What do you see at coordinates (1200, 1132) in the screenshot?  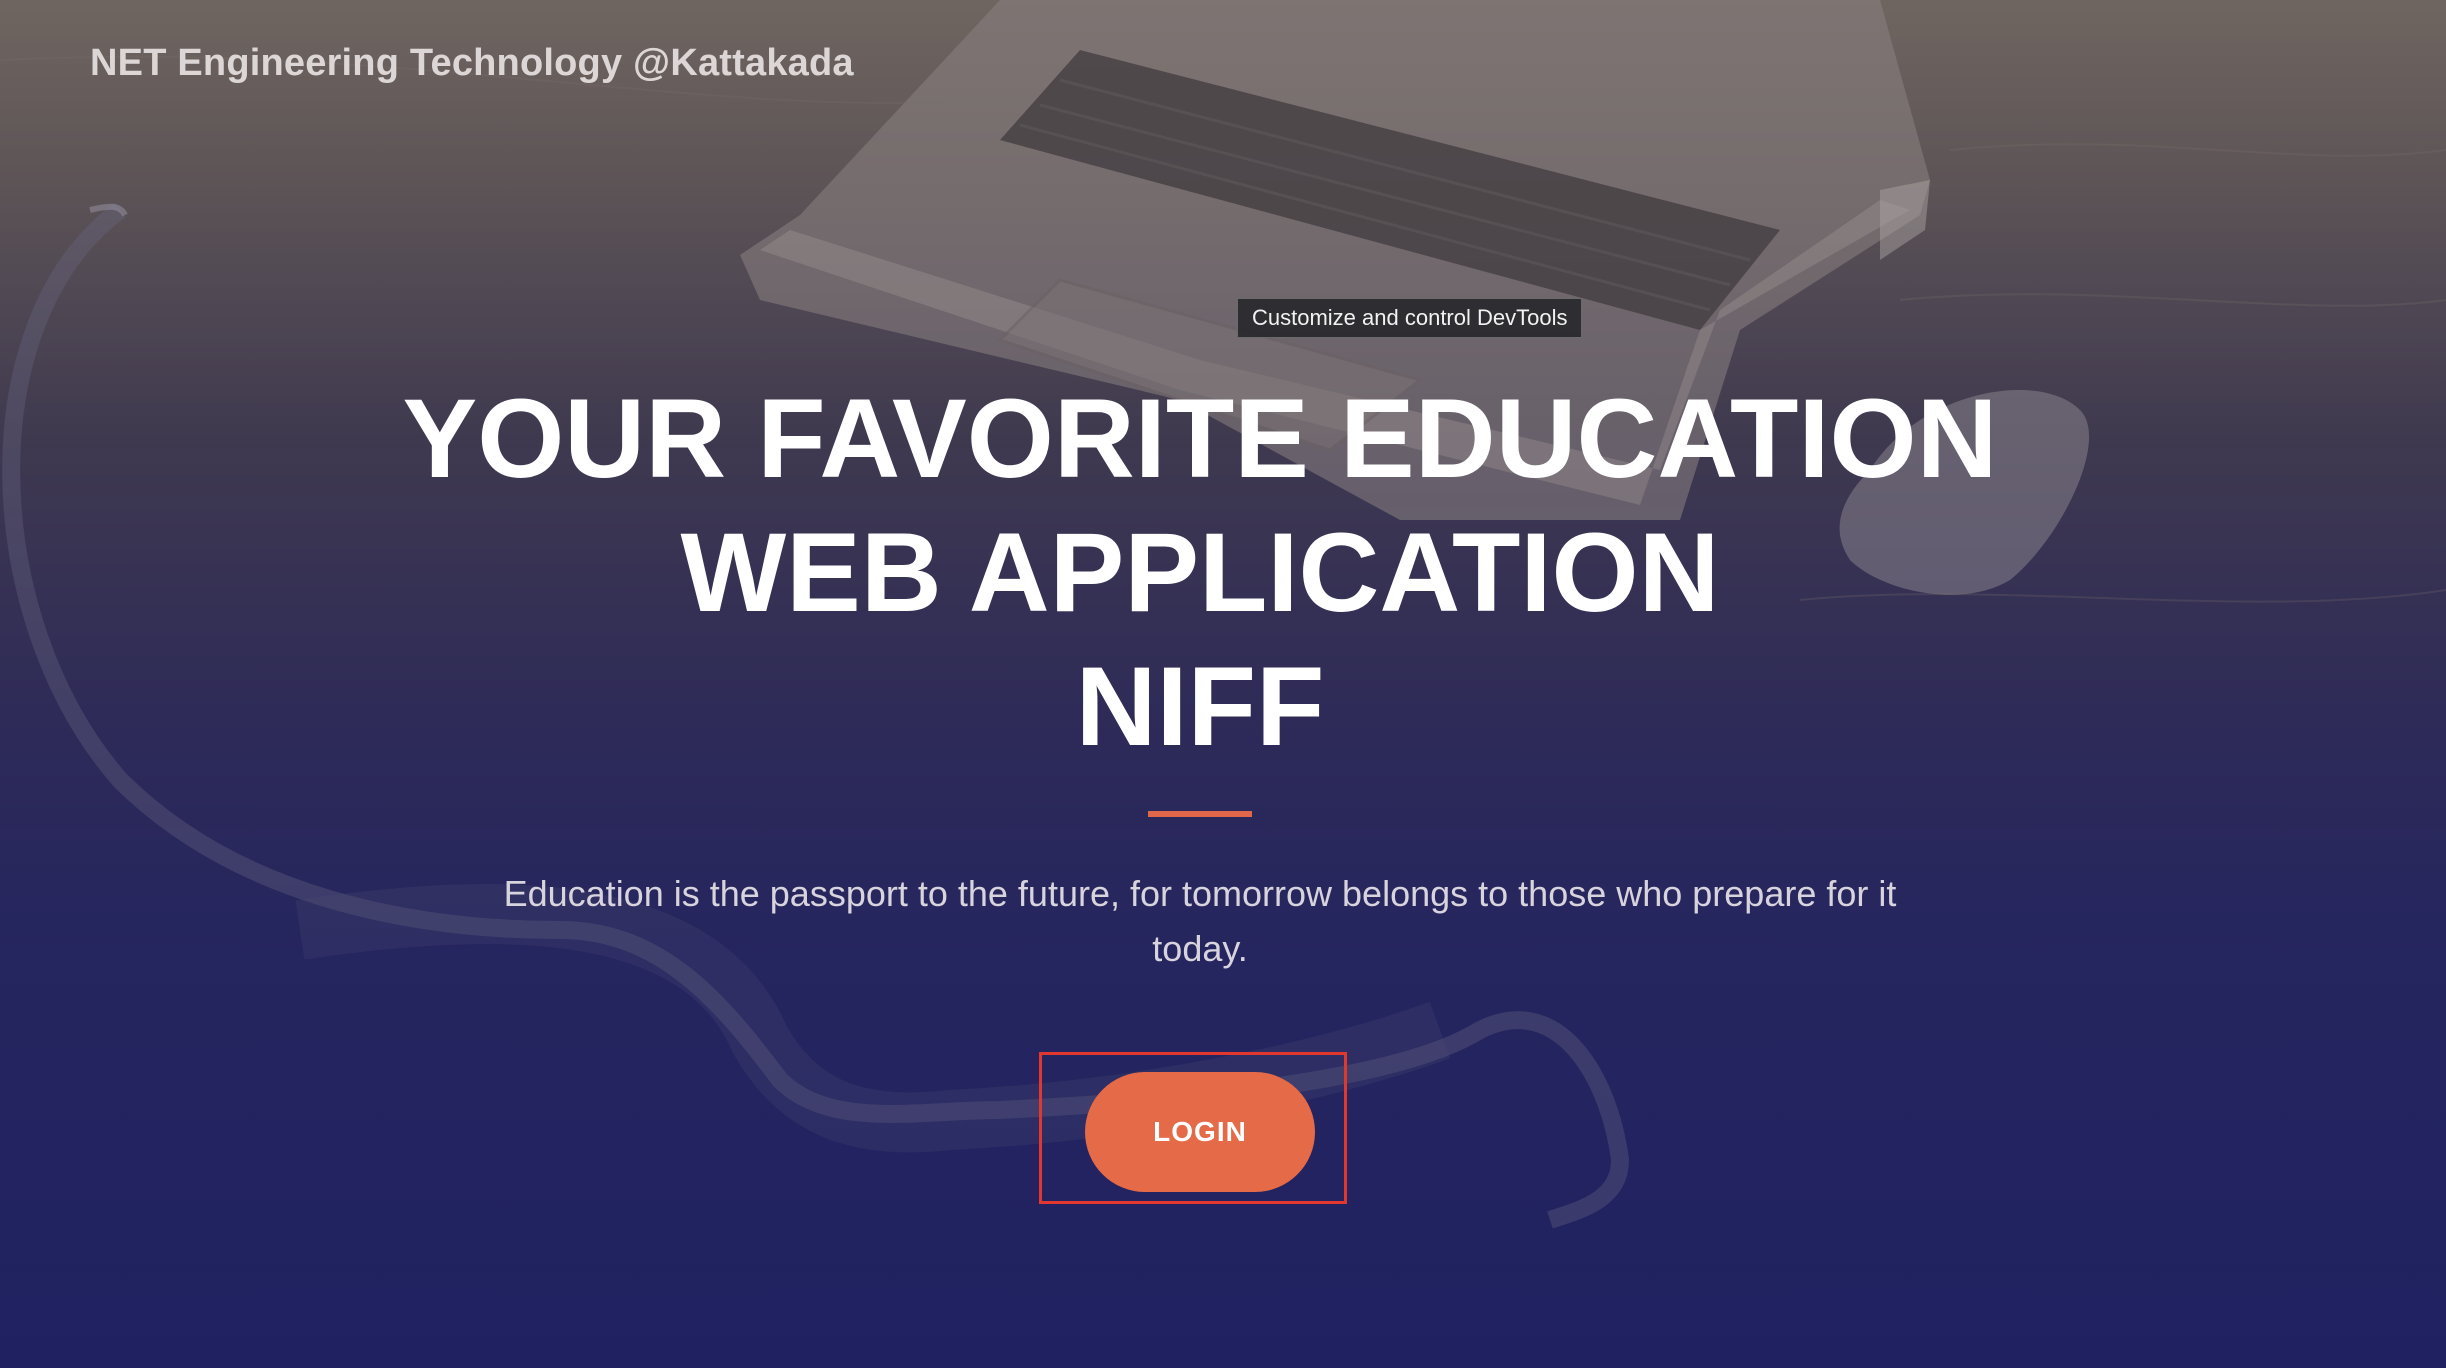 I see `login-button: LOGIN` at bounding box center [1200, 1132].